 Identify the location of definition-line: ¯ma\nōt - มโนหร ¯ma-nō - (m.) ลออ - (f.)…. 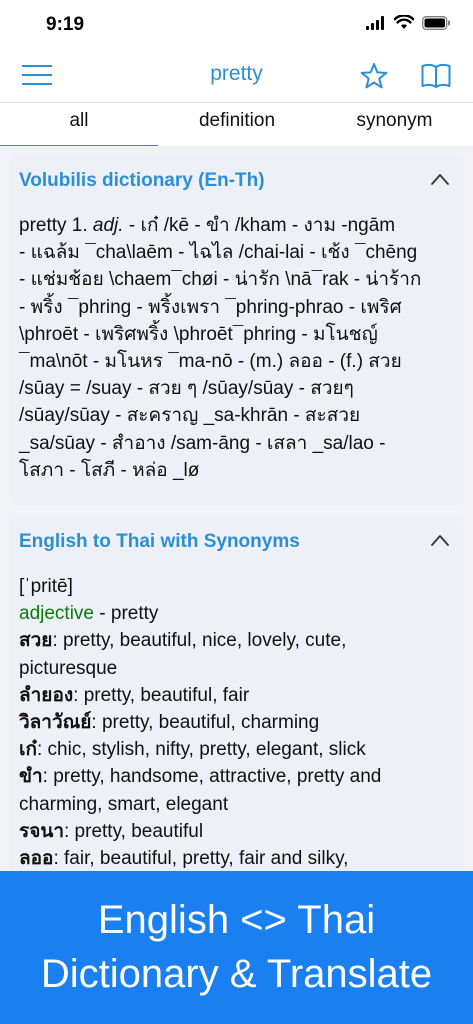
(210, 362).